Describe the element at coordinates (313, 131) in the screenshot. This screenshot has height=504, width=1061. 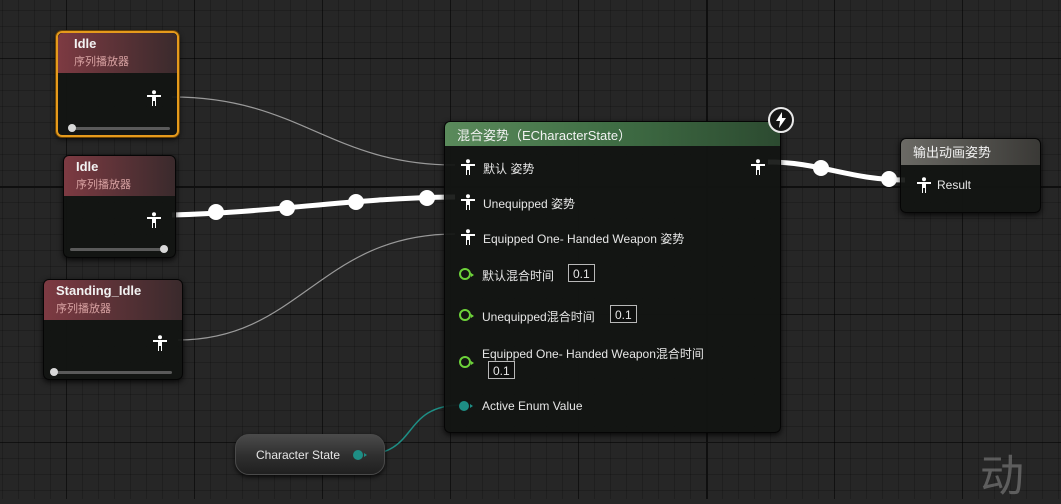
I see `wire-idle1-to-default-pose` at that location.